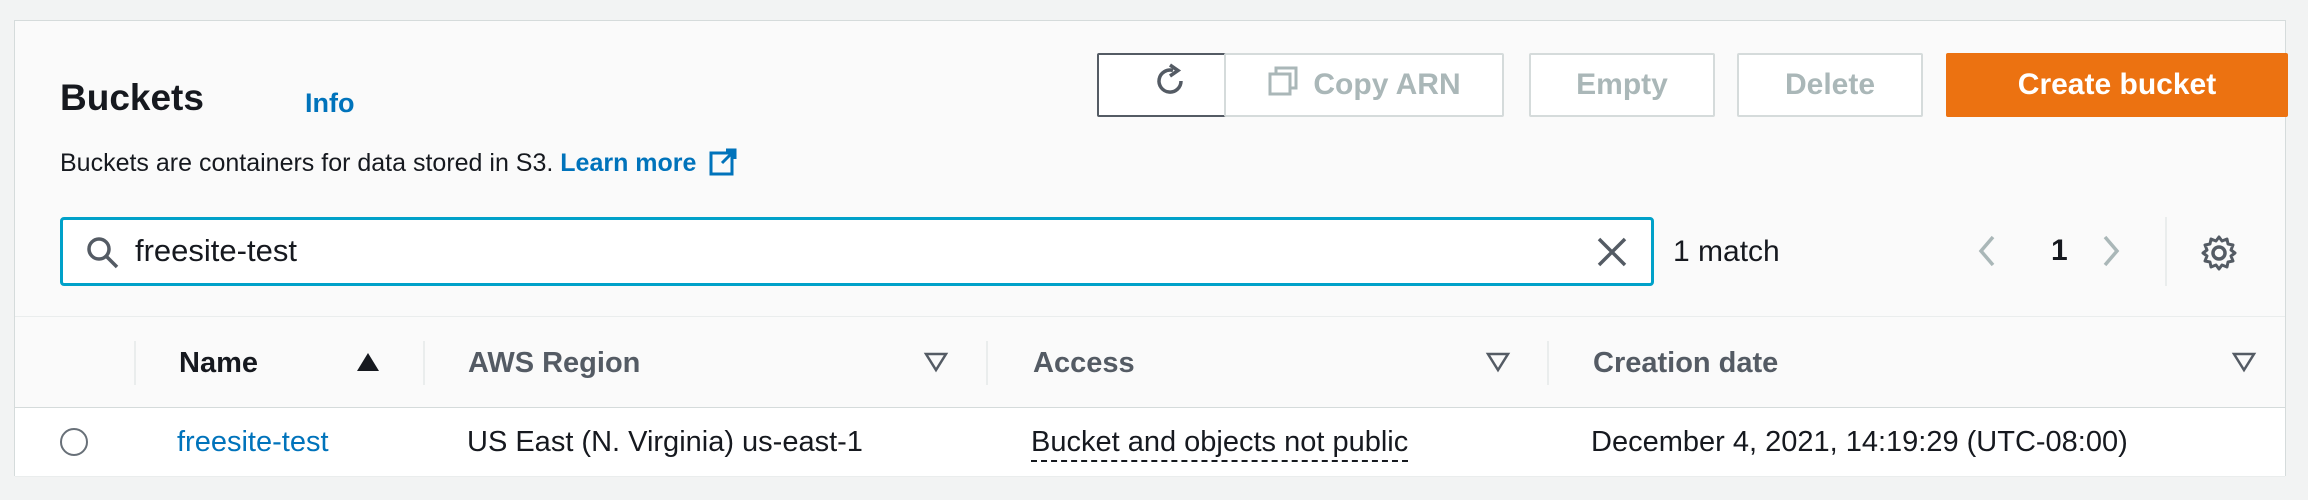  Describe the element at coordinates (132, 97) in the screenshot. I see `page-title: Buckets` at that location.